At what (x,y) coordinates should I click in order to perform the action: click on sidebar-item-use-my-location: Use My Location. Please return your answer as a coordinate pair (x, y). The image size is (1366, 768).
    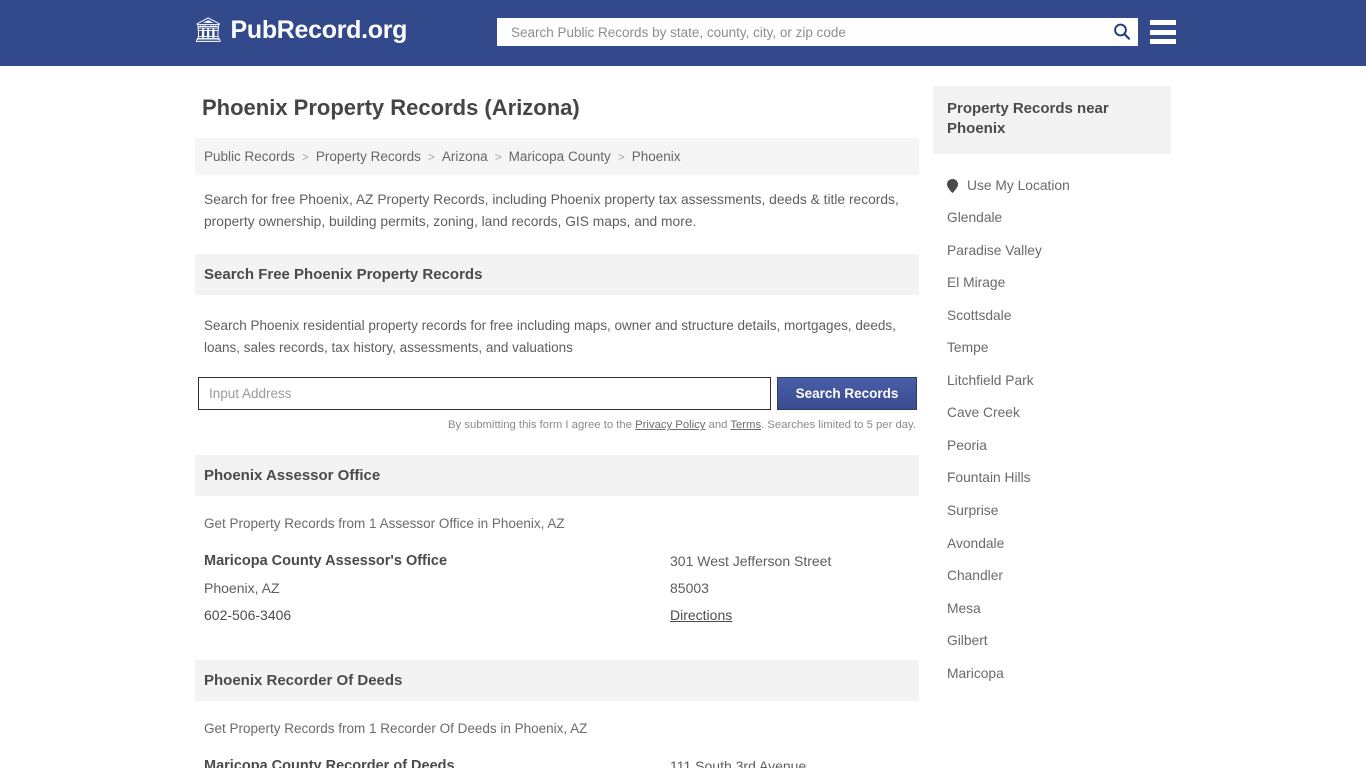
    Looking at the image, I should click on (1052, 186).